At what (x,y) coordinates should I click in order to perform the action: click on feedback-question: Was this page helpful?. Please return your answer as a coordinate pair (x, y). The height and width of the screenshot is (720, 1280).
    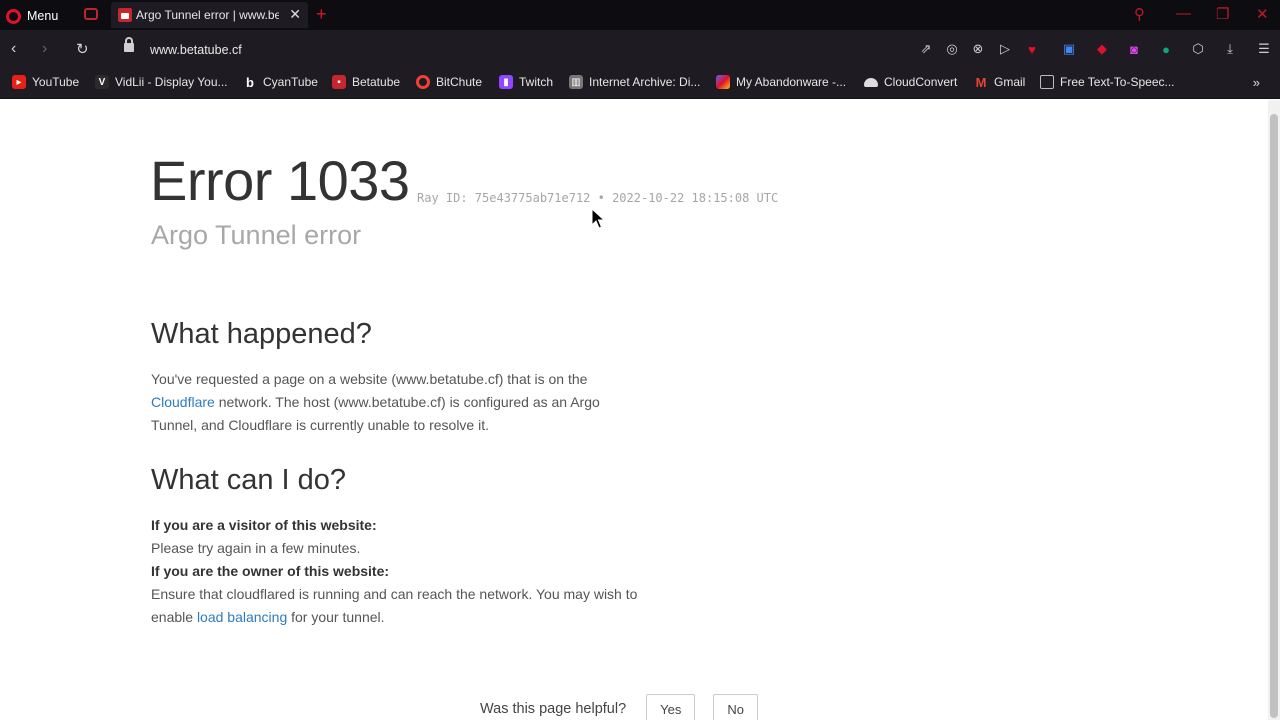
    Looking at the image, I should click on (553, 709).